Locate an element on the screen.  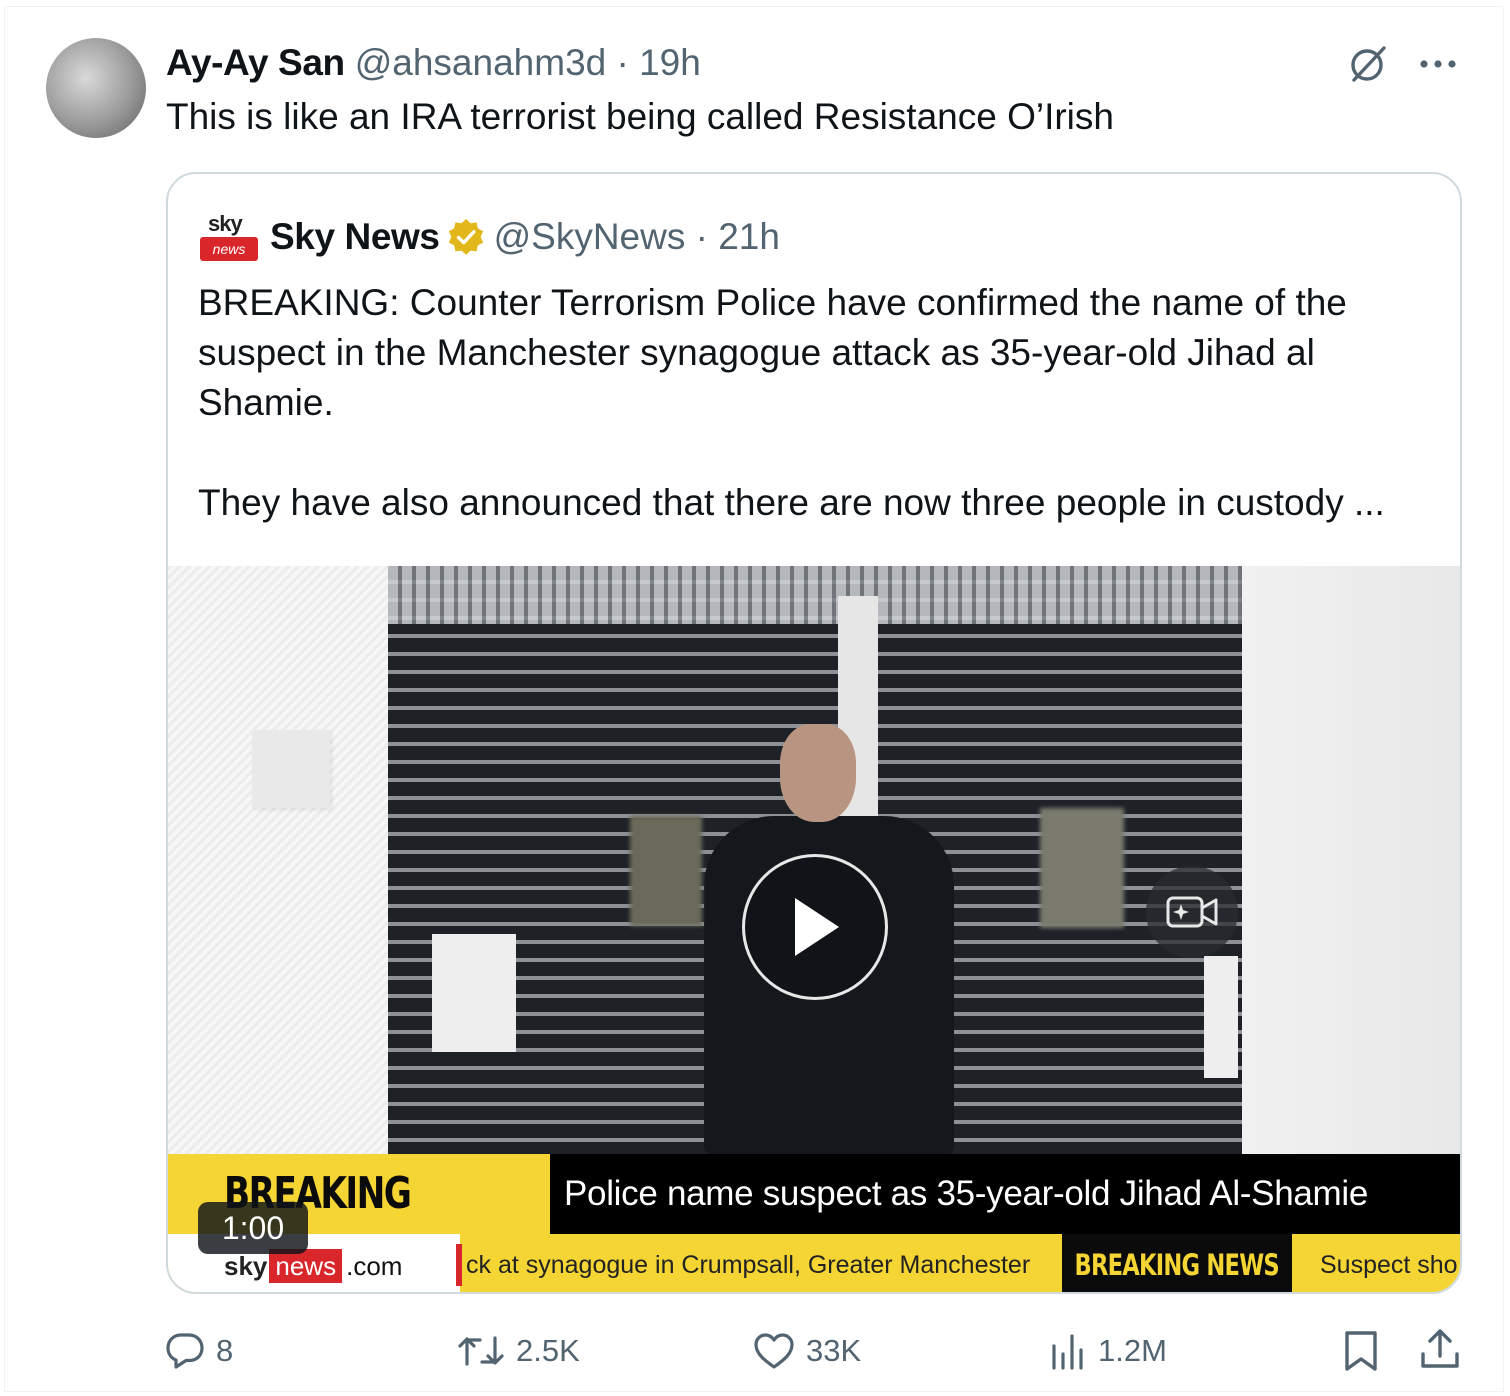
play-button is located at coordinates (815, 927).